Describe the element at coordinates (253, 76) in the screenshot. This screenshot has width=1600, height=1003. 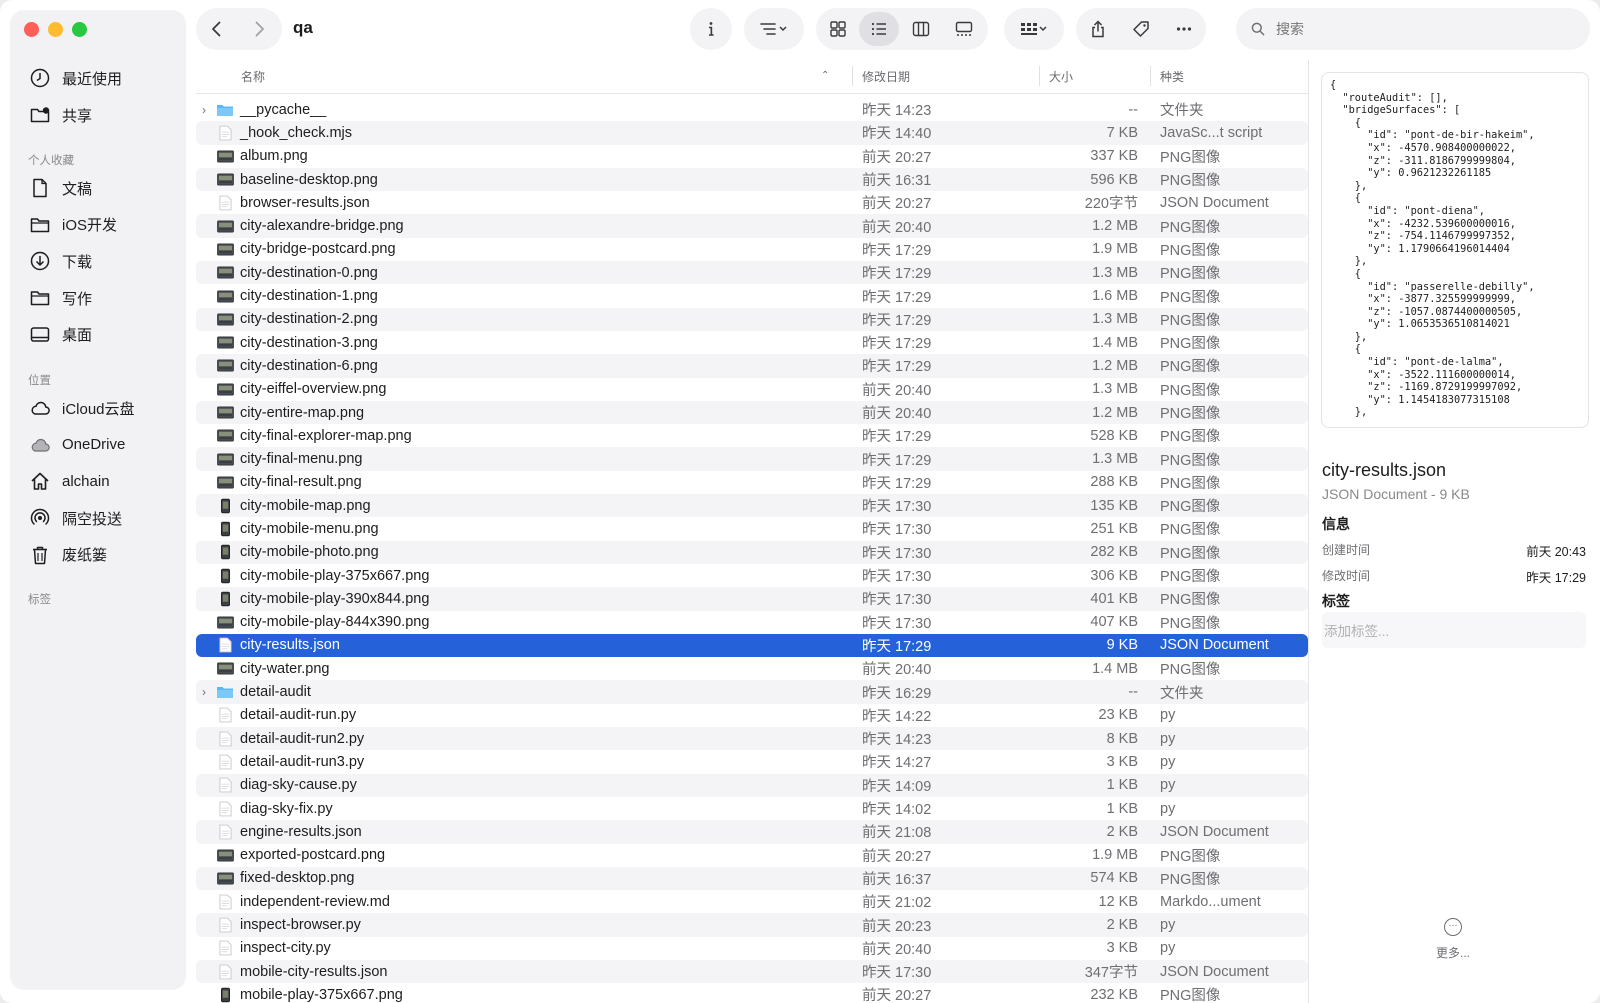
I see `column-header-name: 名称` at that location.